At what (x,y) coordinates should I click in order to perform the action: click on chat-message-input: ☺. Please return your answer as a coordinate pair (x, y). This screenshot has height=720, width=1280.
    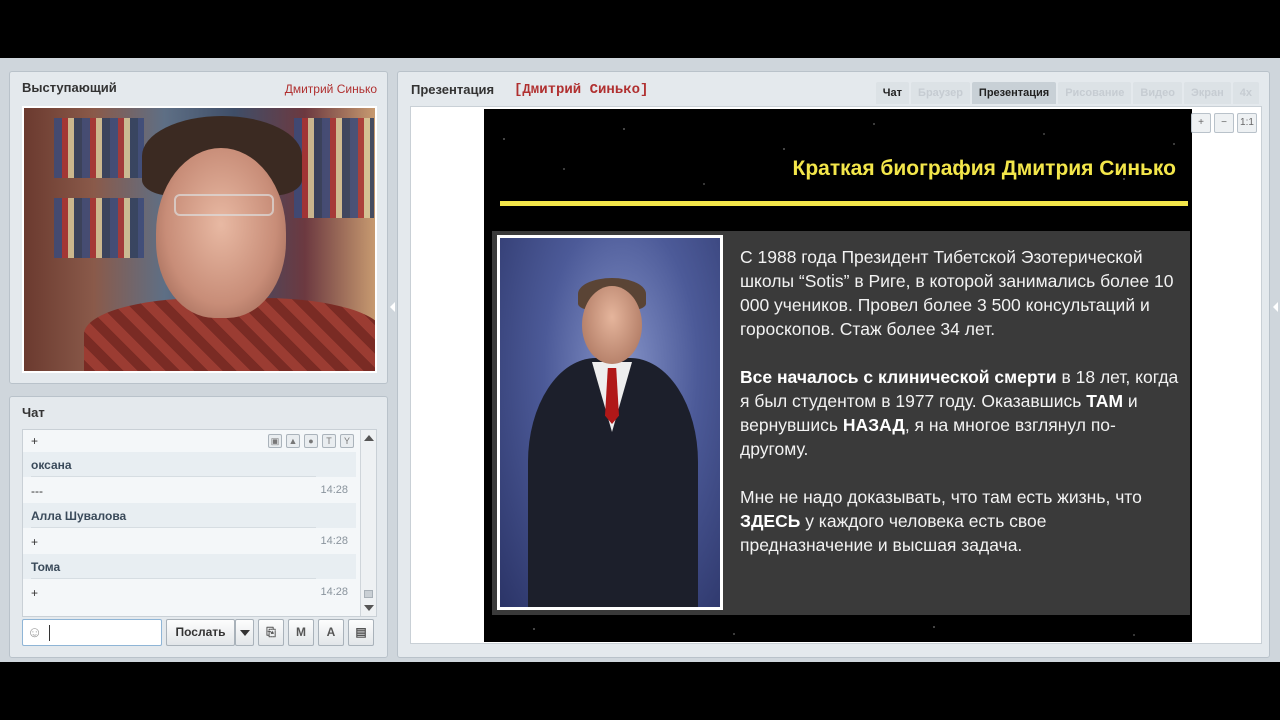
    Looking at the image, I should click on (92, 632).